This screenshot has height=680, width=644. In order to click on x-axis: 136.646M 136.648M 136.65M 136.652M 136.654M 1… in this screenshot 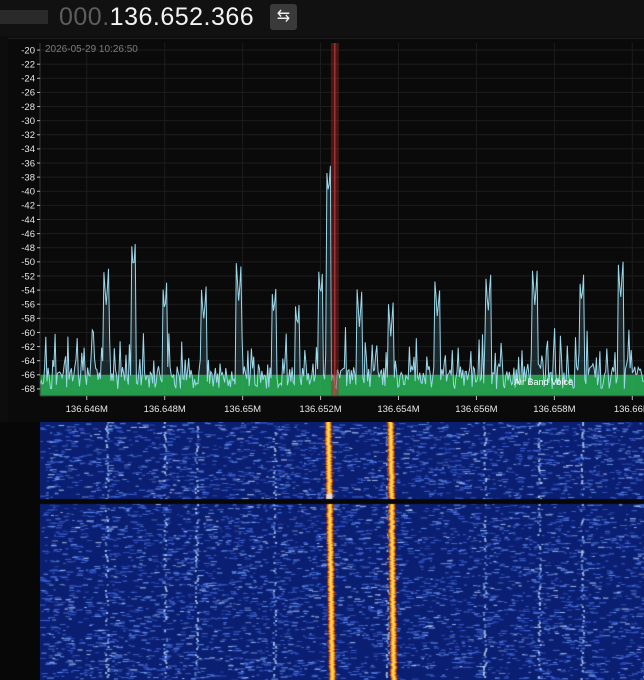, I will do `click(342, 405)`.